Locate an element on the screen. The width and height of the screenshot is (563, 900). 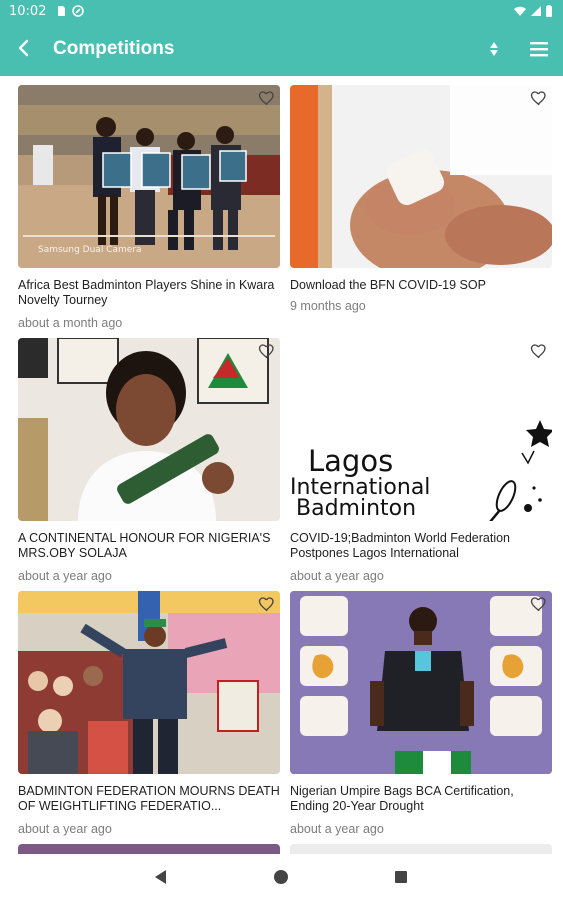
triangle-back-icon is located at coordinates (161, 877).